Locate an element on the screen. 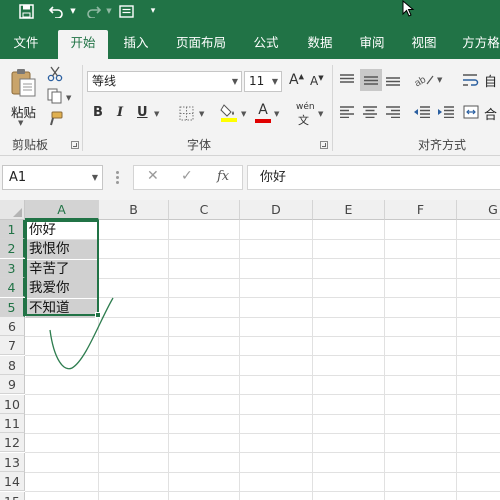  grow-font-button: A▲ is located at coordinates (296, 80).